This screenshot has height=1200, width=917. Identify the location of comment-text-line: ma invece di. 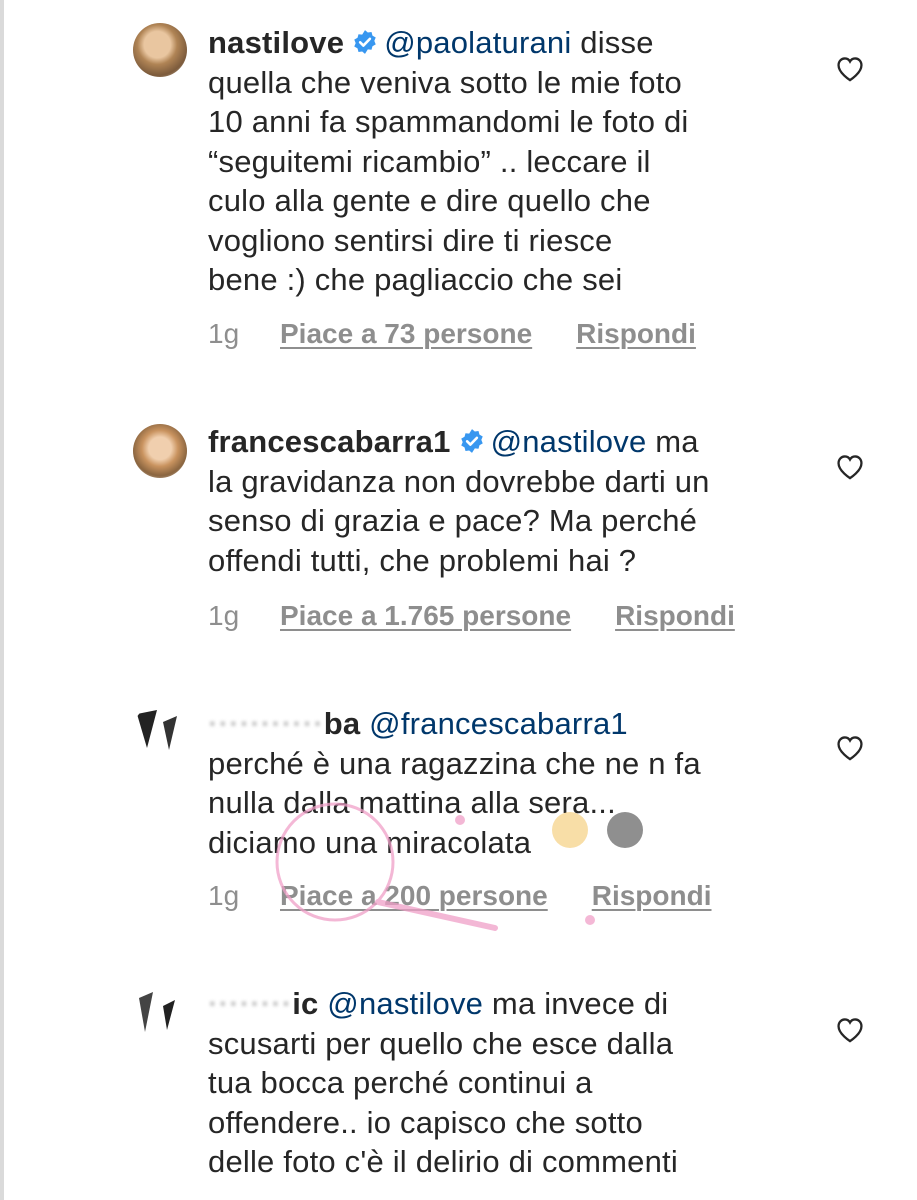
(576, 1003).